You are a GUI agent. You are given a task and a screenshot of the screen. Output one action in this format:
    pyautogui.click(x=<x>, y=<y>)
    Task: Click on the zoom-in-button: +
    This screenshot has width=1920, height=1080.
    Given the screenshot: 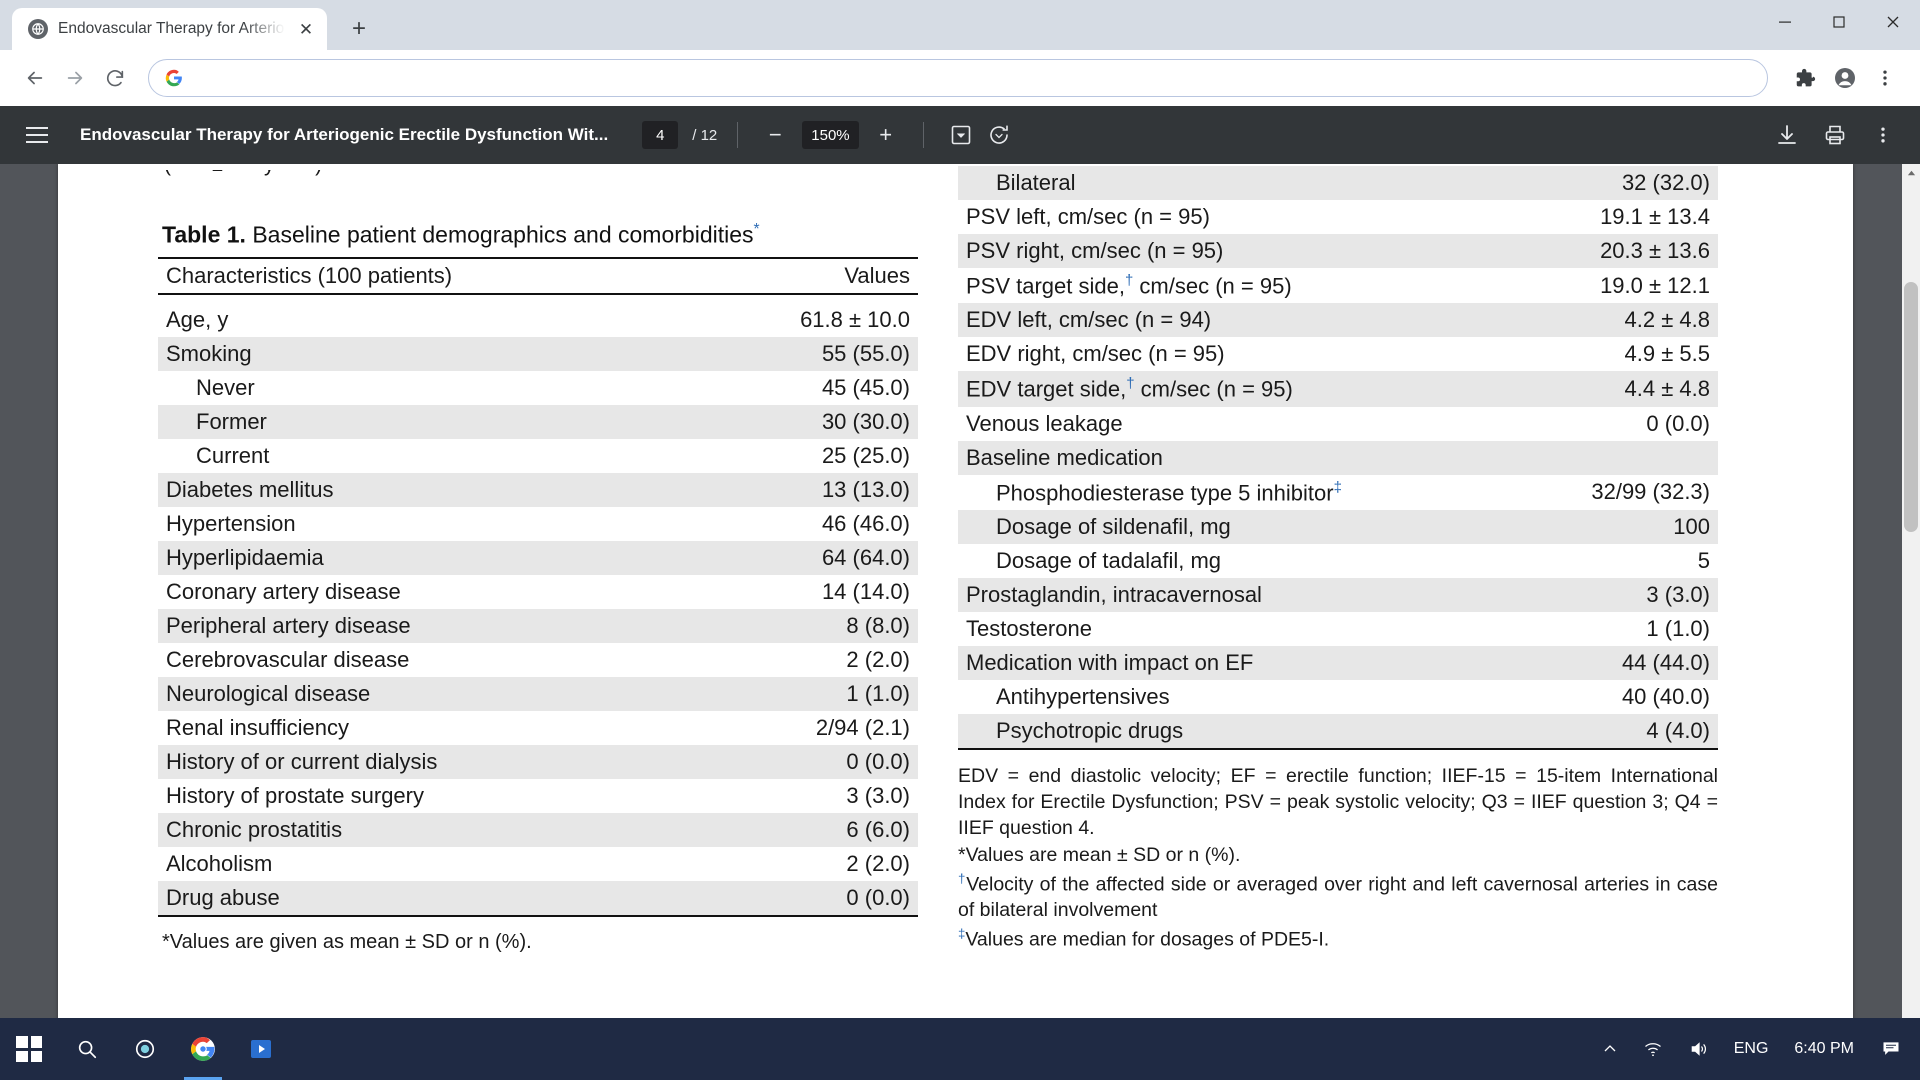 What is the action you would take?
    pyautogui.click(x=886, y=135)
    